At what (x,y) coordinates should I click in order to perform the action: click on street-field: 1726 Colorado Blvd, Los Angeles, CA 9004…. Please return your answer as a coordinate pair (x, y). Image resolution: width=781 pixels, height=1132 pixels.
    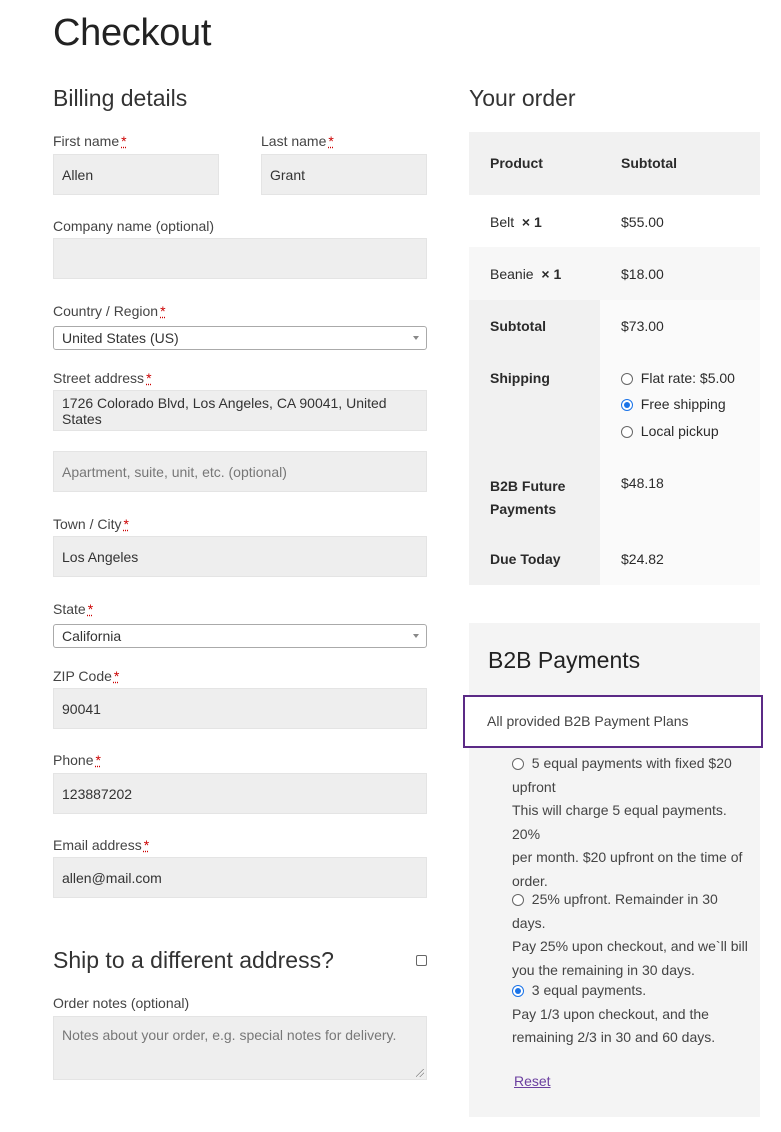
    Looking at the image, I should click on (240, 410).